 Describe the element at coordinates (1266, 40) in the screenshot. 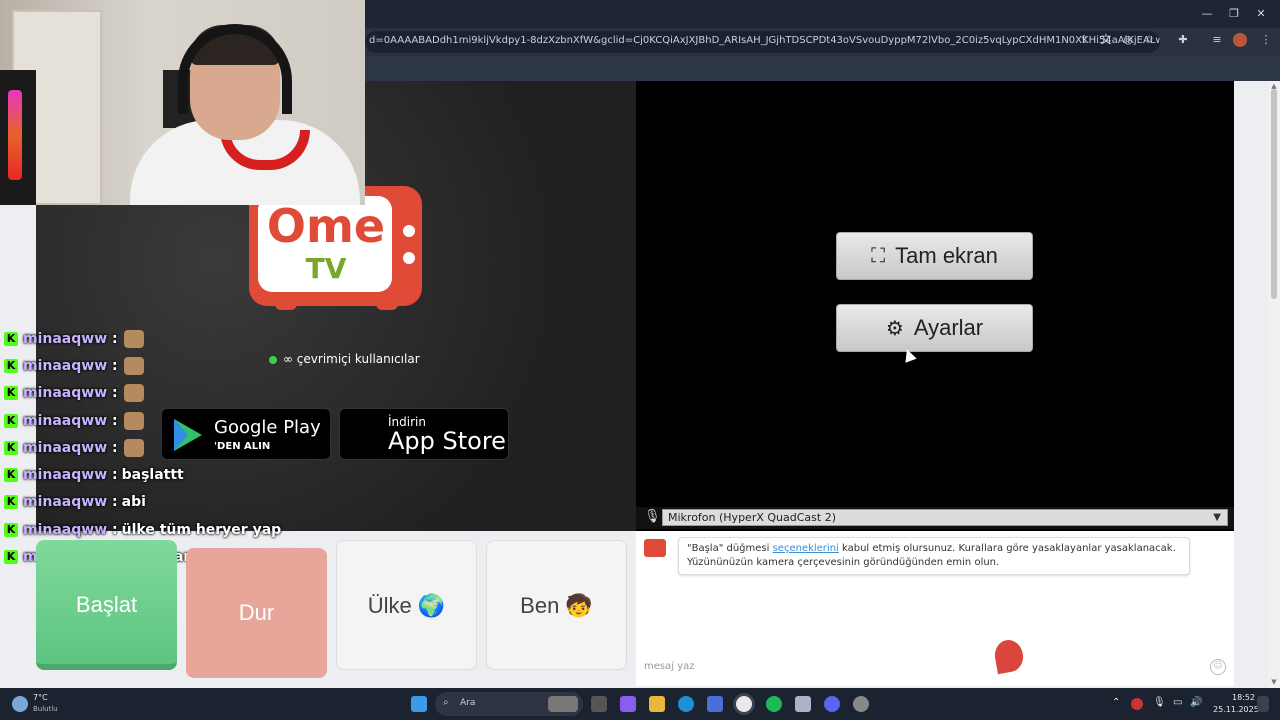

I see `menu-icon: ⋮` at that location.